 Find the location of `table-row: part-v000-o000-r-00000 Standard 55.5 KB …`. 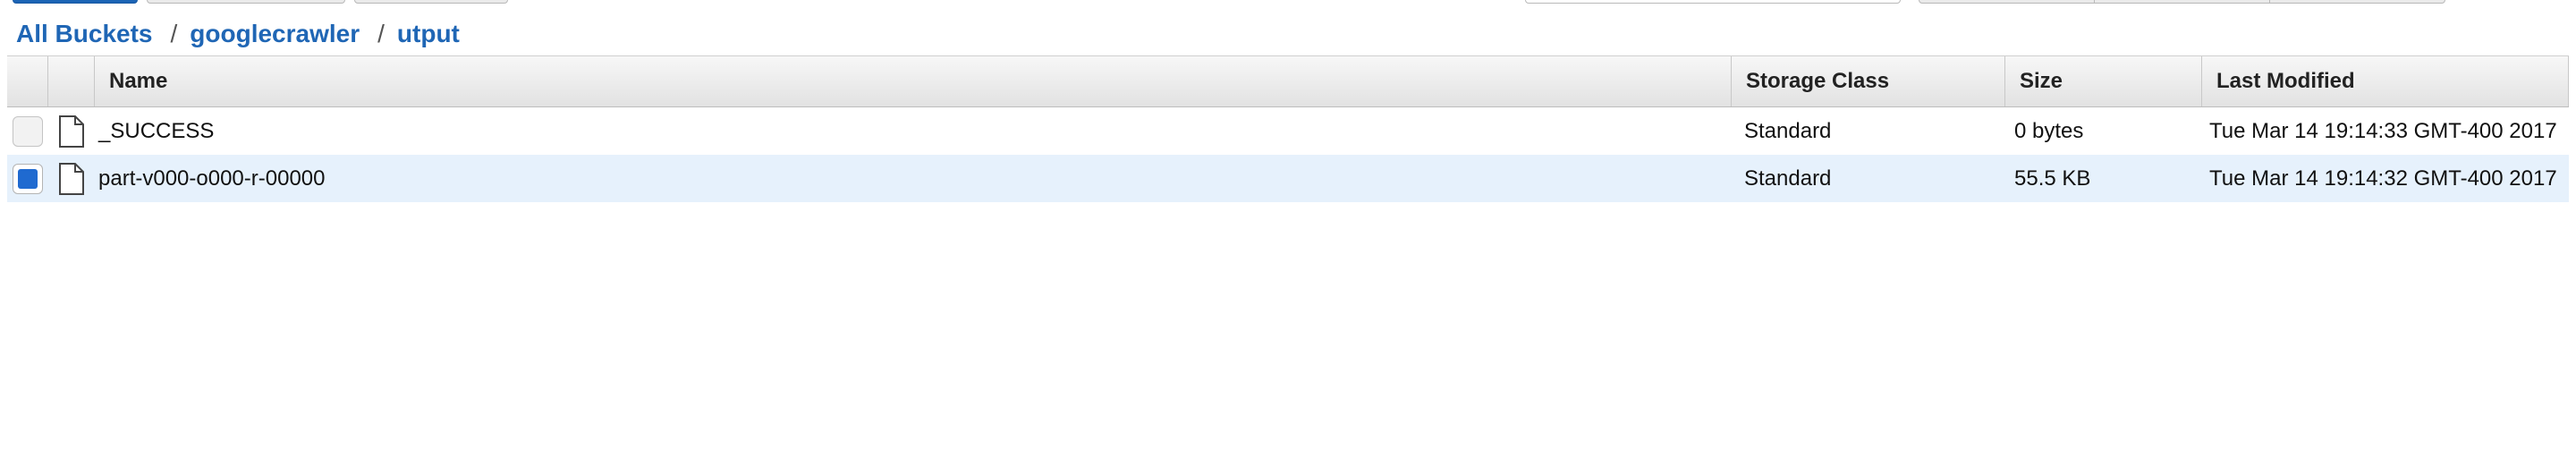

table-row: part-v000-o000-r-00000 Standard 55.5 KB … is located at coordinates (1288, 178).